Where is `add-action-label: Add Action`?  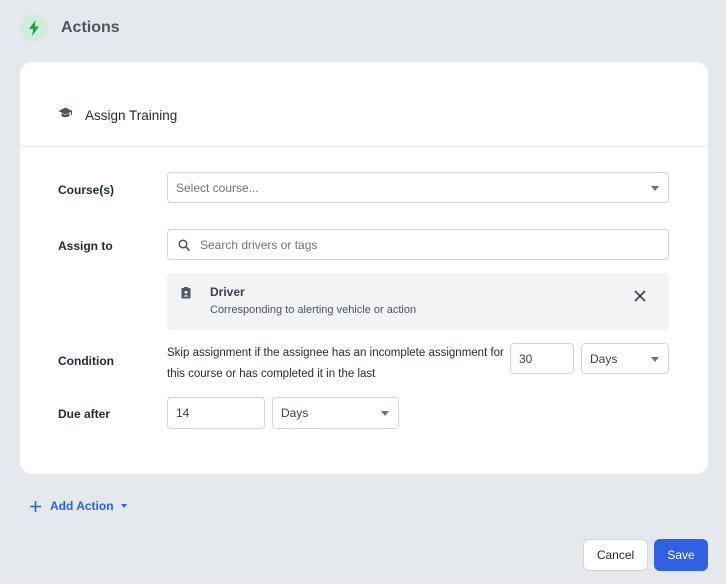
add-action-label: Add Action is located at coordinates (82, 506).